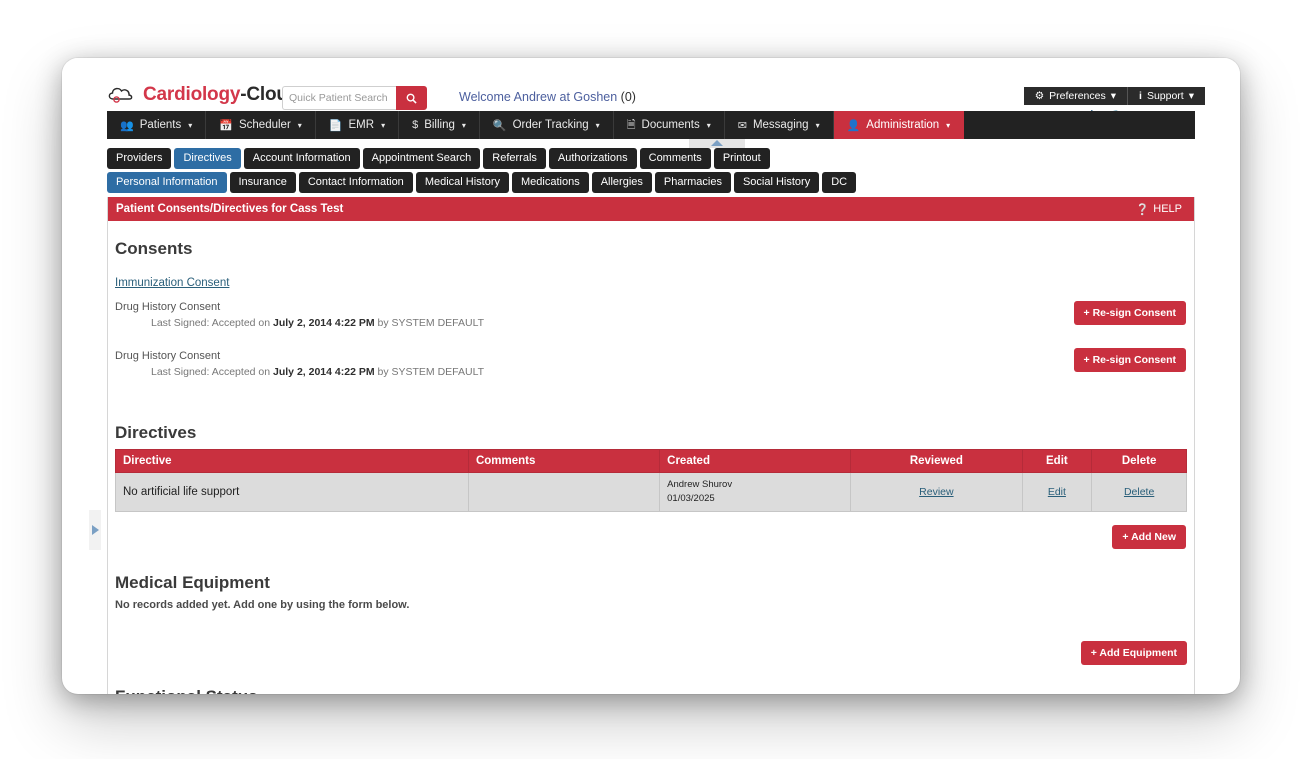 This screenshot has height=759, width=1302. Describe the element at coordinates (631, 124) in the screenshot. I see `document-icon: 🗎` at that location.